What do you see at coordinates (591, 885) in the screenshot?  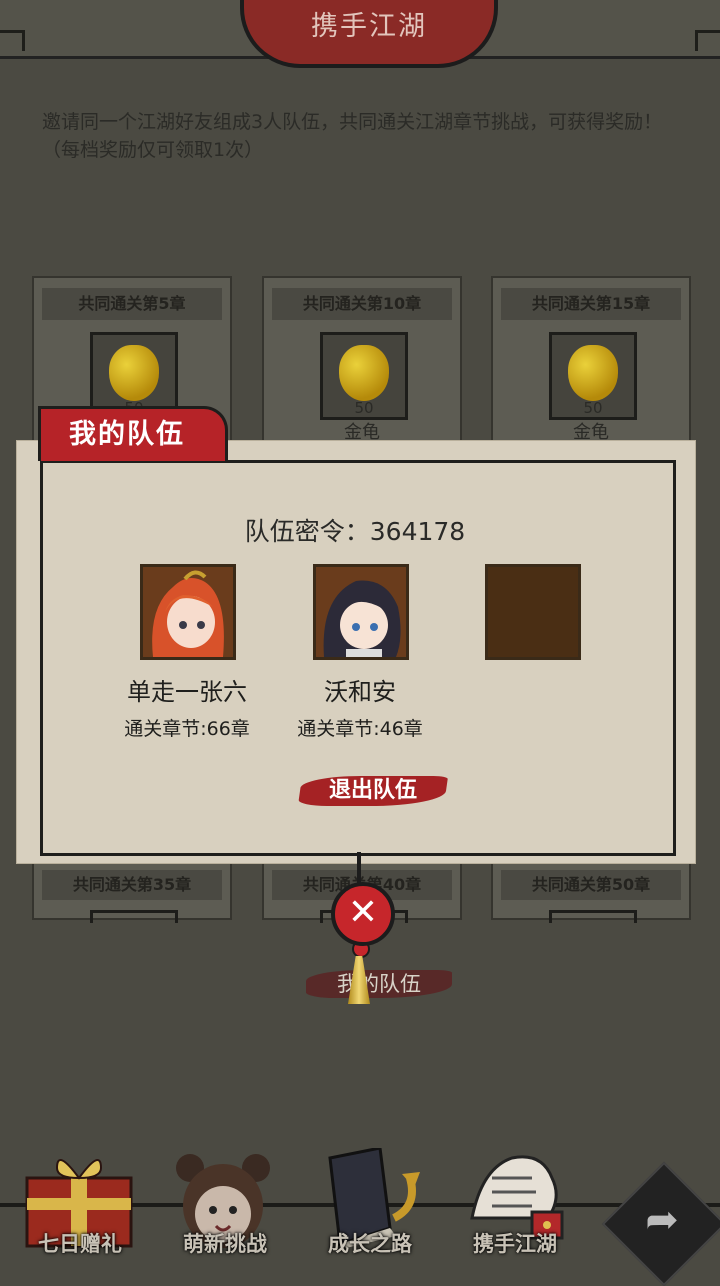 I see `reward-title: 共同通关第50章` at bounding box center [591, 885].